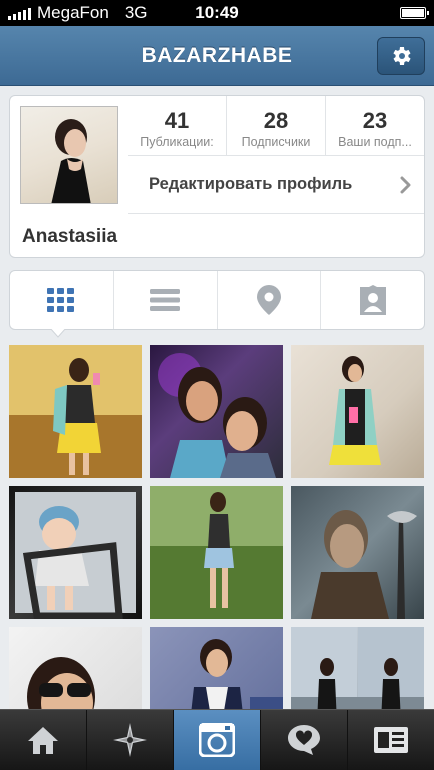 The width and height of the screenshot is (434, 770). Describe the element at coordinates (177, 142) in the screenshot. I see `stat-label: Публикации:` at that location.